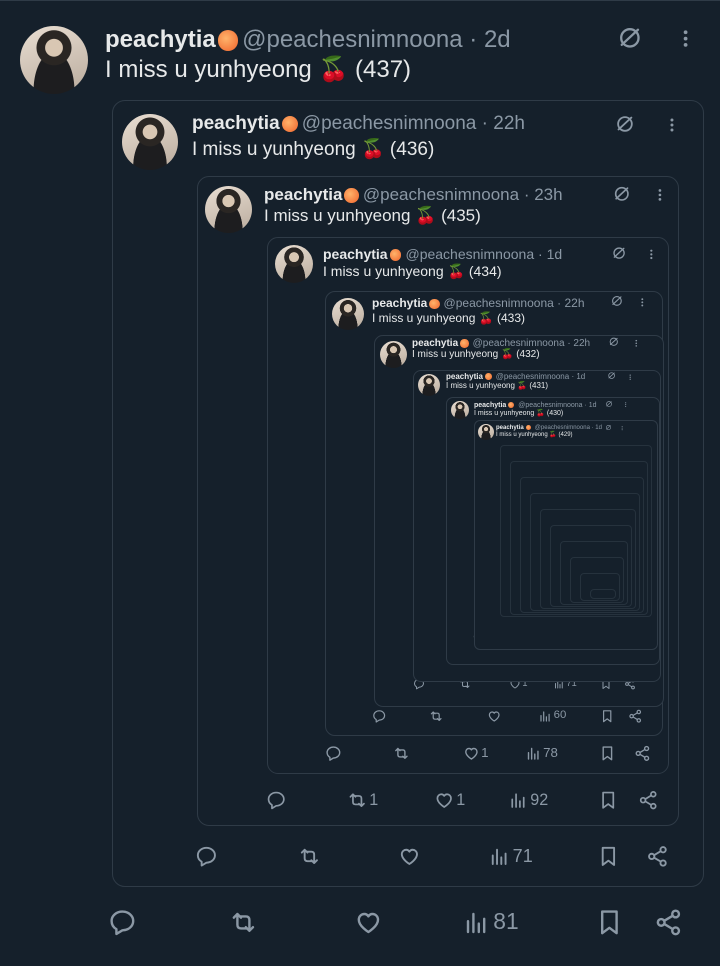 Image resolution: width=720 pixels, height=966 pixels. What do you see at coordinates (560, 715) in the screenshot?
I see `views-count: 60` at bounding box center [560, 715].